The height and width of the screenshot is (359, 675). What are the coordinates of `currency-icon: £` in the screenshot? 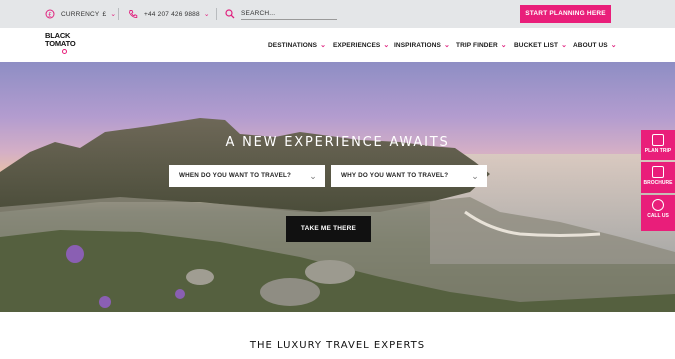 It's located at (50, 14).